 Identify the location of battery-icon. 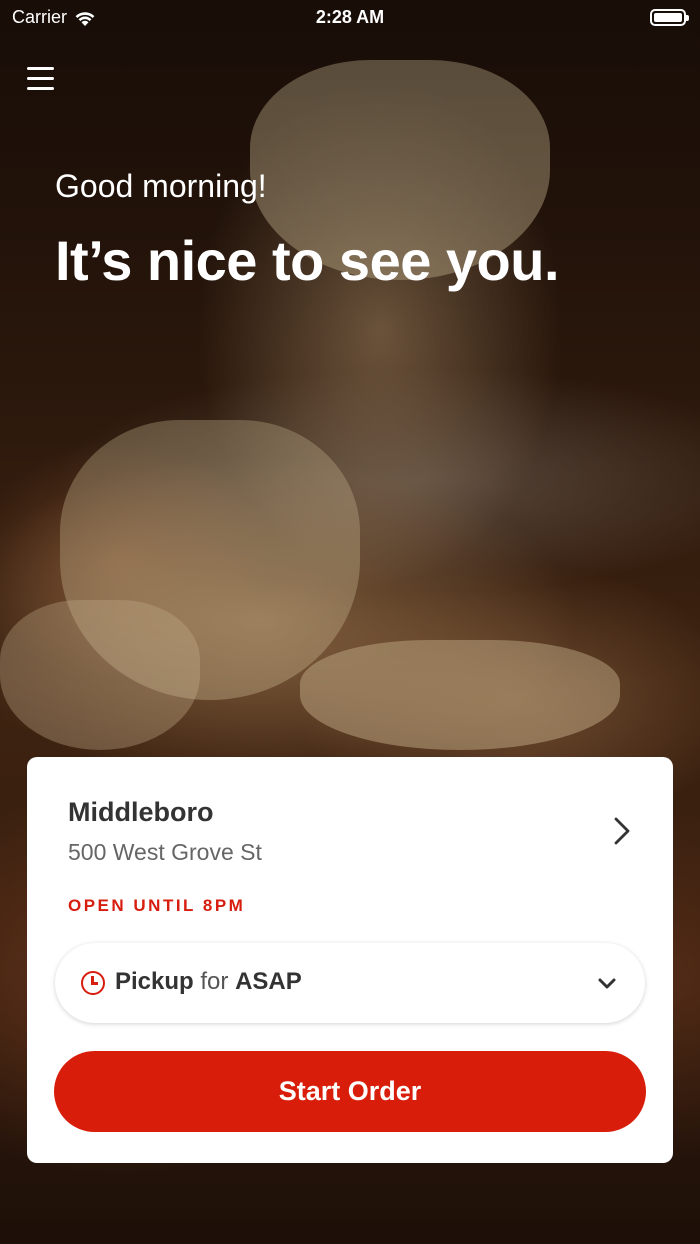
(669, 17).